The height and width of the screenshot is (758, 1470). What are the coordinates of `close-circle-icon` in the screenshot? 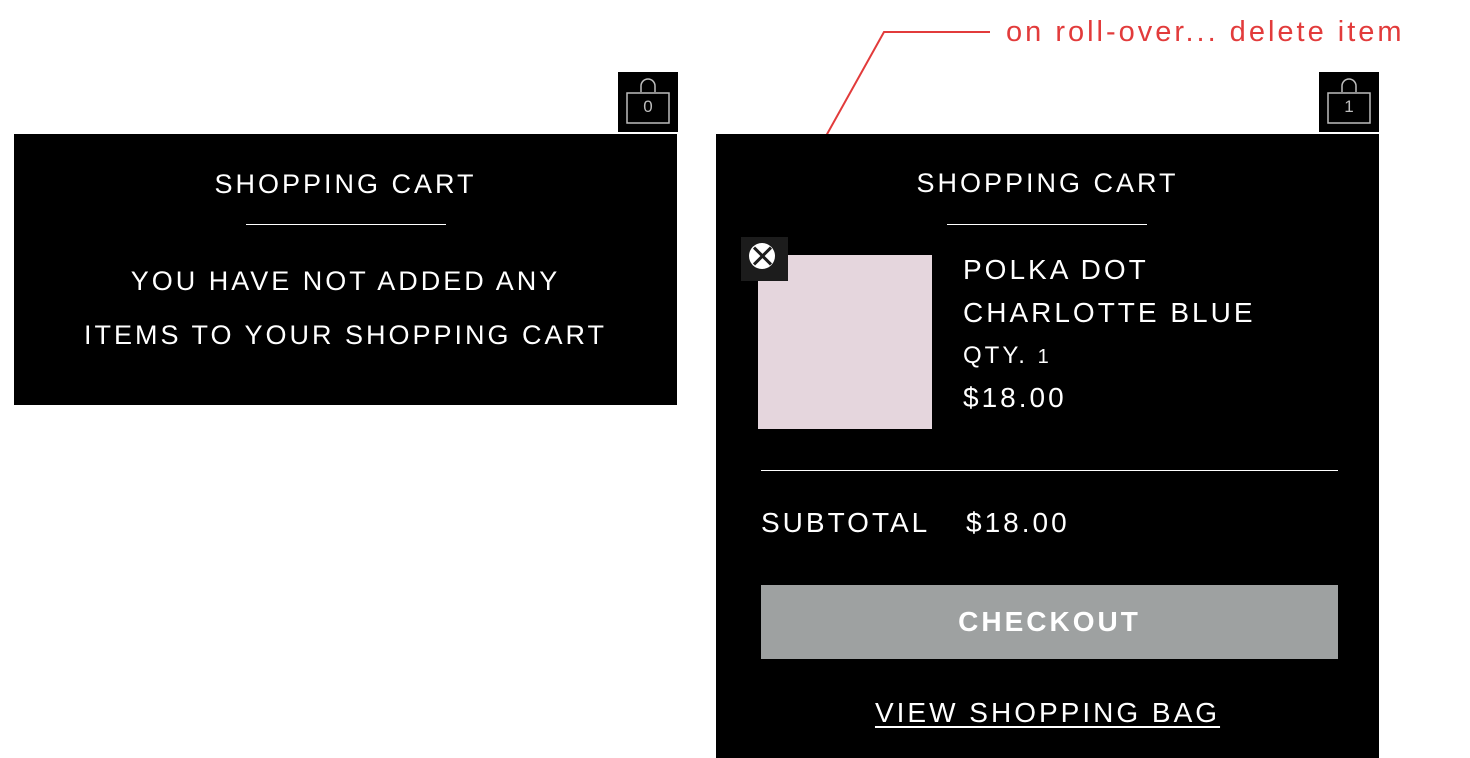 It's located at (762, 256).